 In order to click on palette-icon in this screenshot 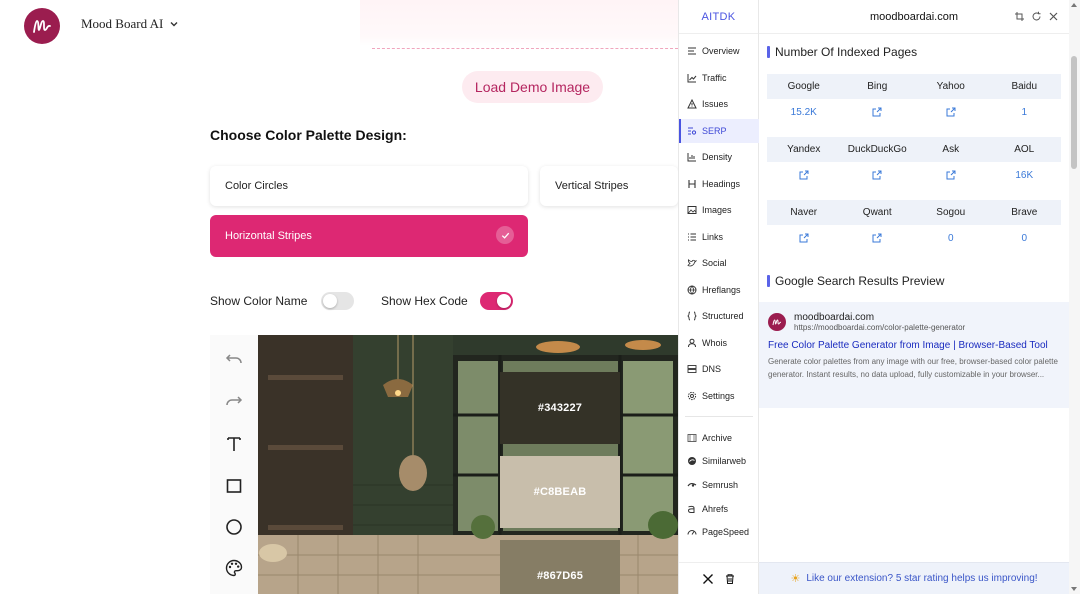, I will do `click(234, 568)`.